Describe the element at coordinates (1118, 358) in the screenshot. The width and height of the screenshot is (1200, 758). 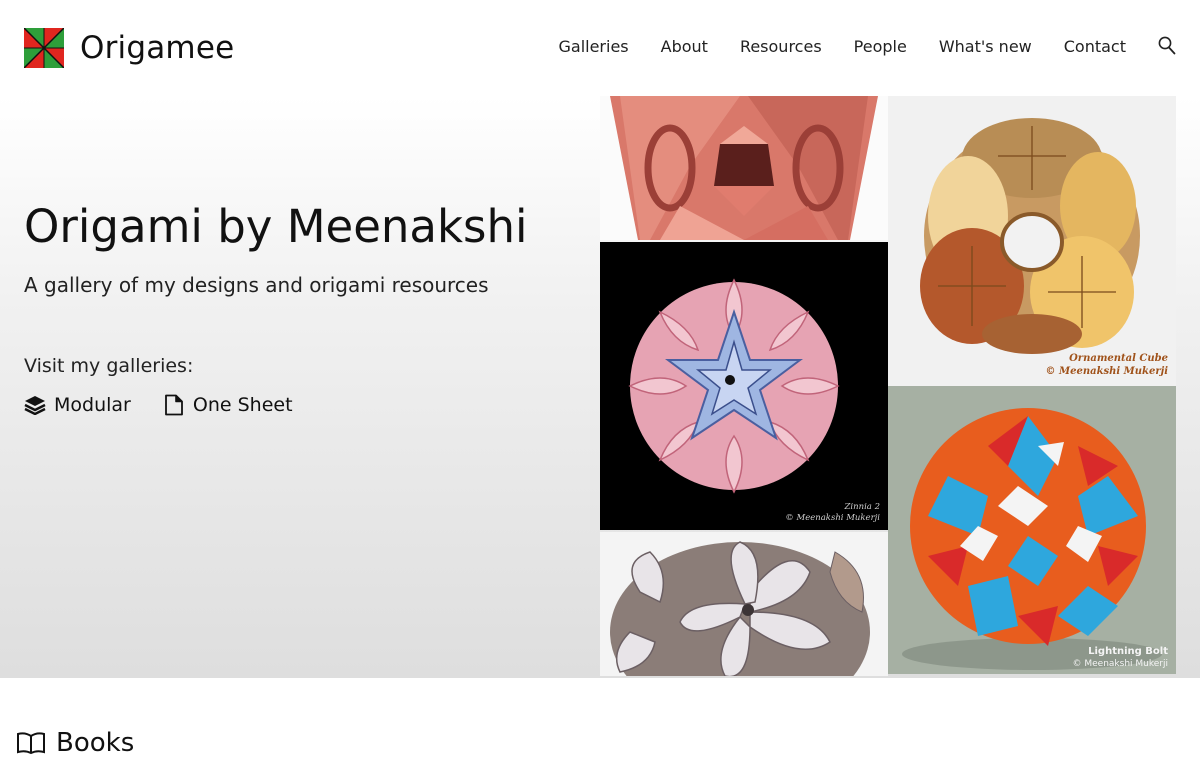
I see `ornamental-caption-title: Ornamental Cube` at that location.